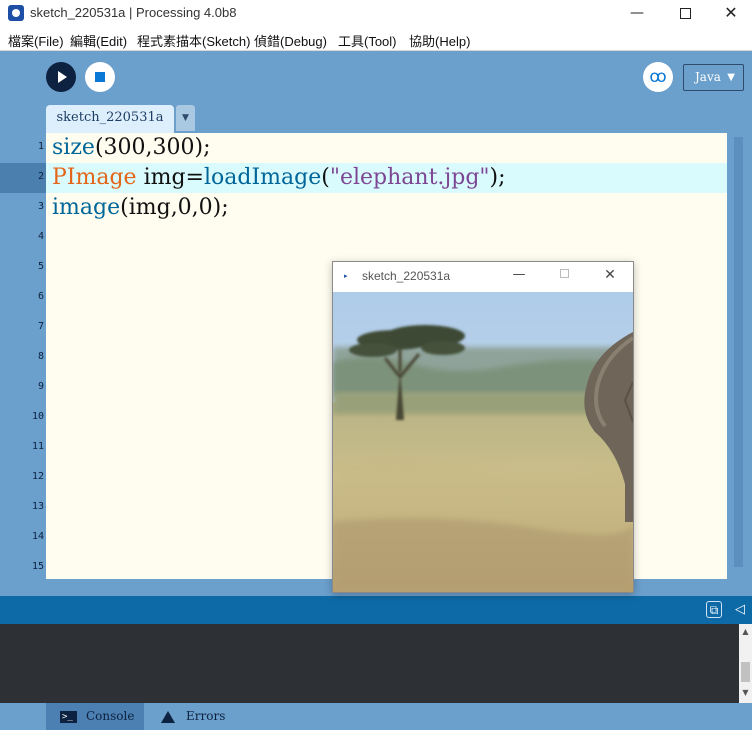 This screenshot has width=752, height=730. I want to click on code-token: );, so click(497, 177).